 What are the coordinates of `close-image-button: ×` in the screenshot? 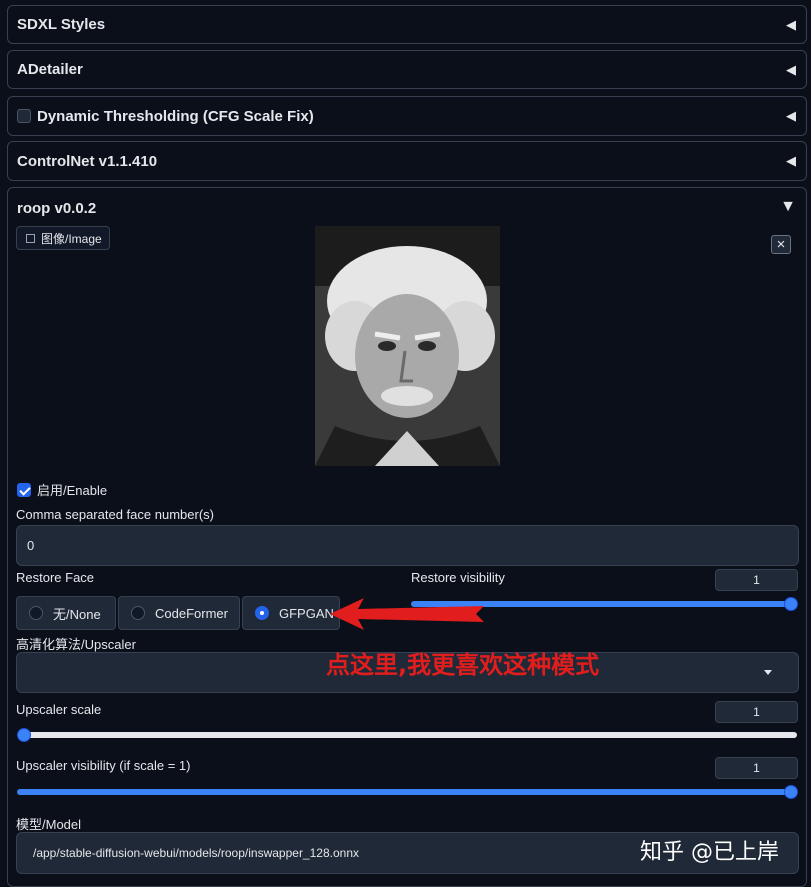 It's located at (781, 244).